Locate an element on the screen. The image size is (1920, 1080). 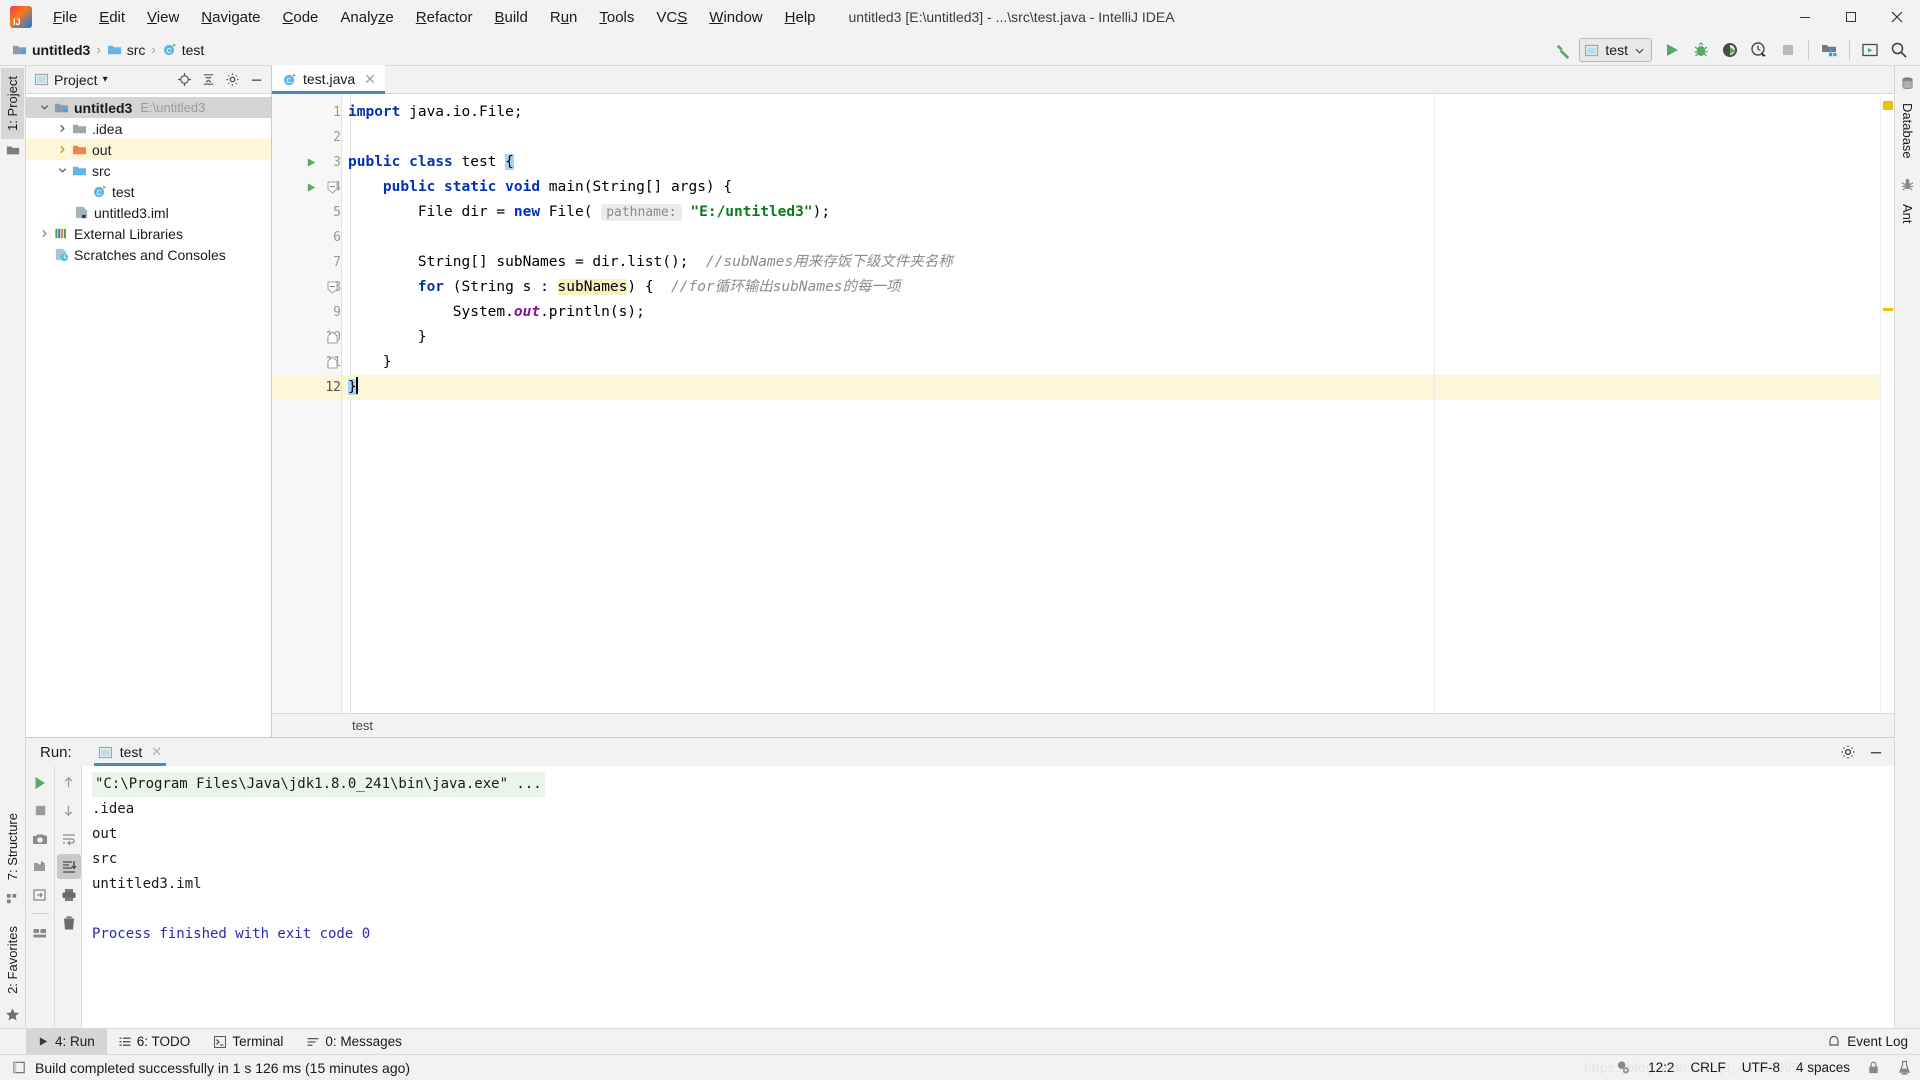
soft-wrap-icon is located at coordinates (69, 838).